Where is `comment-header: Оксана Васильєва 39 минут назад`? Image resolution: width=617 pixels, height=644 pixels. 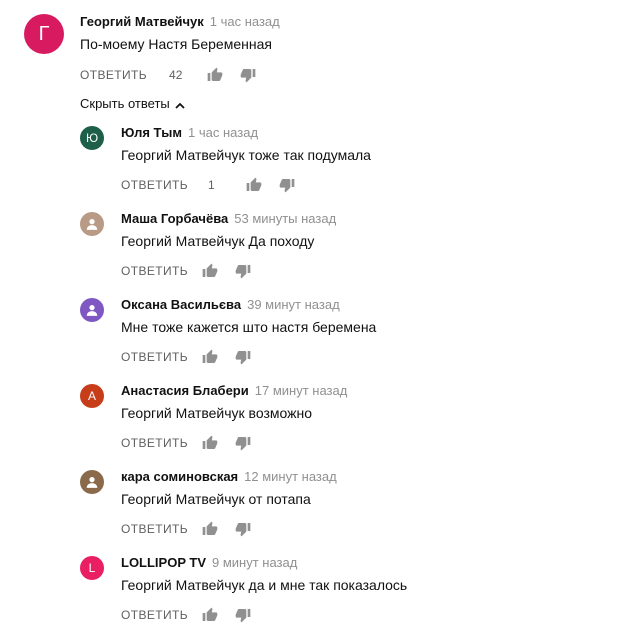 comment-header: Оксана Васильєва 39 минут назад is located at coordinates (230, 305).